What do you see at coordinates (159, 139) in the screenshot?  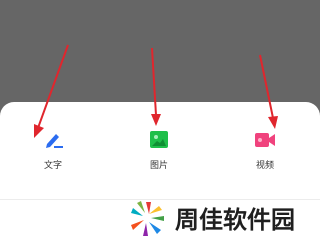 I see `image-icon` at bounding box center [159, 139].